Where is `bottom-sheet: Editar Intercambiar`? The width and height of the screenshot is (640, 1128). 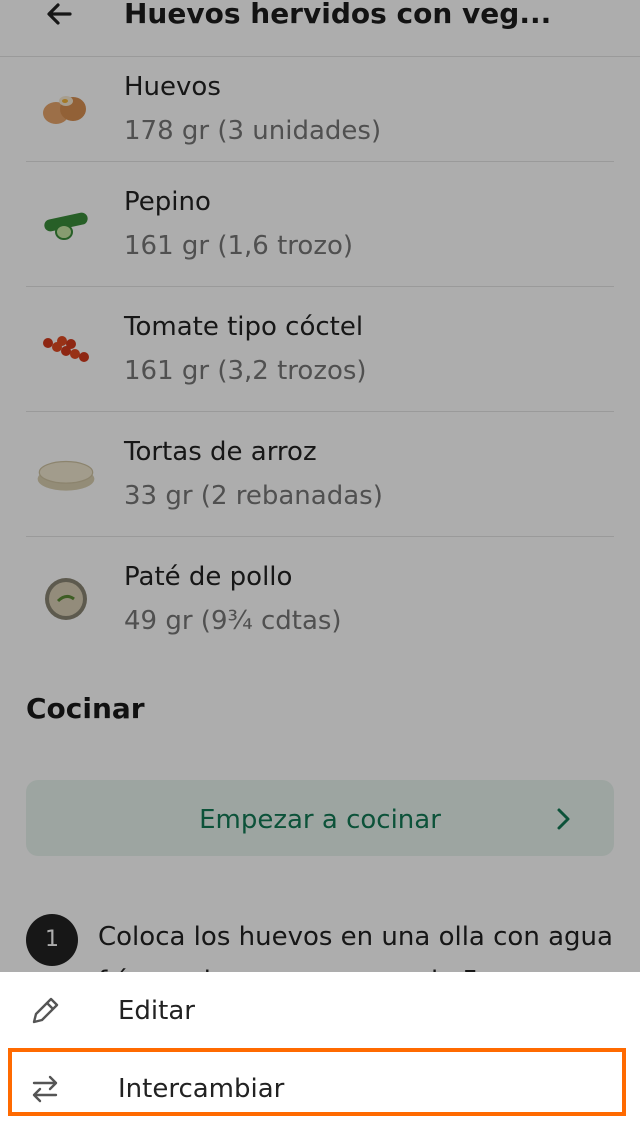
bottom-sheet: Editar Intercambiar is located at coordinates (320, 1048).